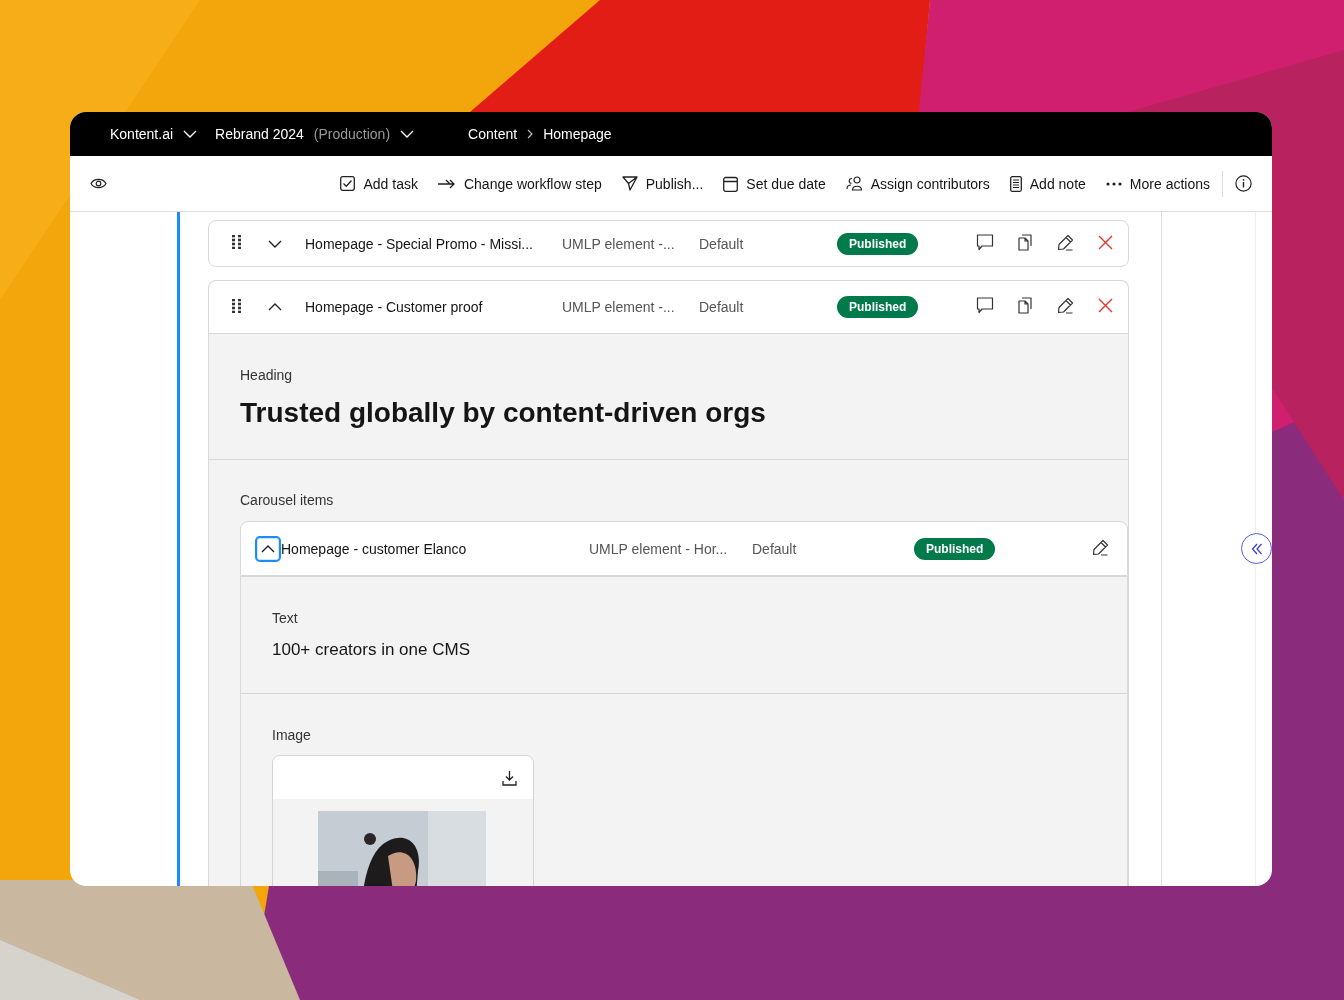 This screenshot has width=1344, height=1000. What do you see at coordinates (1243, 183) in the screenshot?
I see `info-icon` at bounding box center [1243, 183].